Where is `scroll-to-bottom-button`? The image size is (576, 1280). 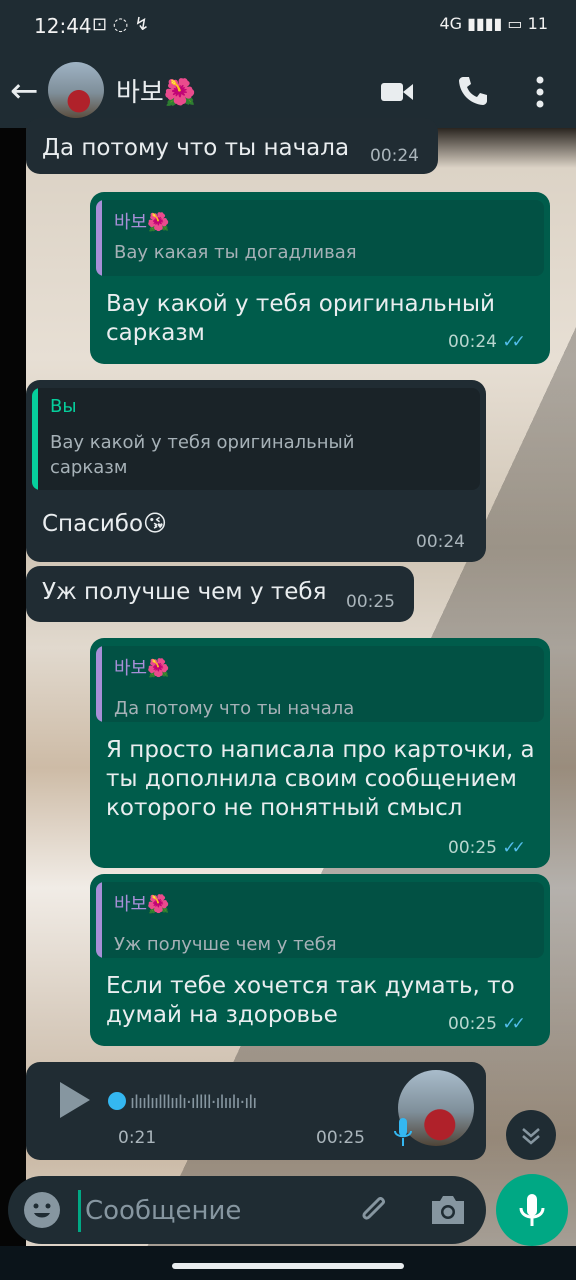 scroll-to-bottom-button is located at coordinates (531, 1135).